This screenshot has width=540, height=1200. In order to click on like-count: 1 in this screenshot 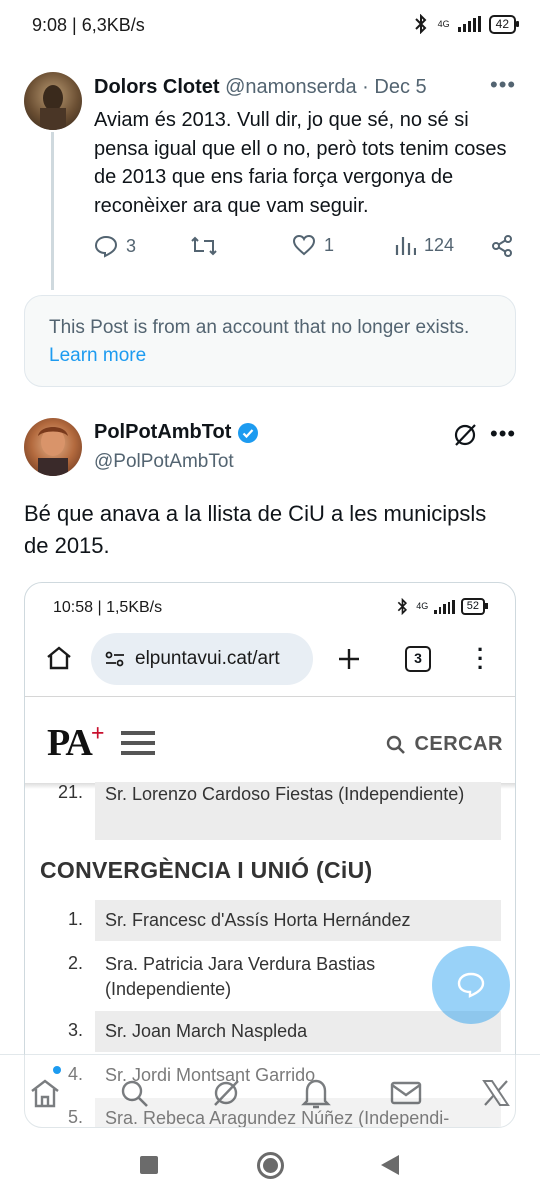, I will do `click(329, 244)`.